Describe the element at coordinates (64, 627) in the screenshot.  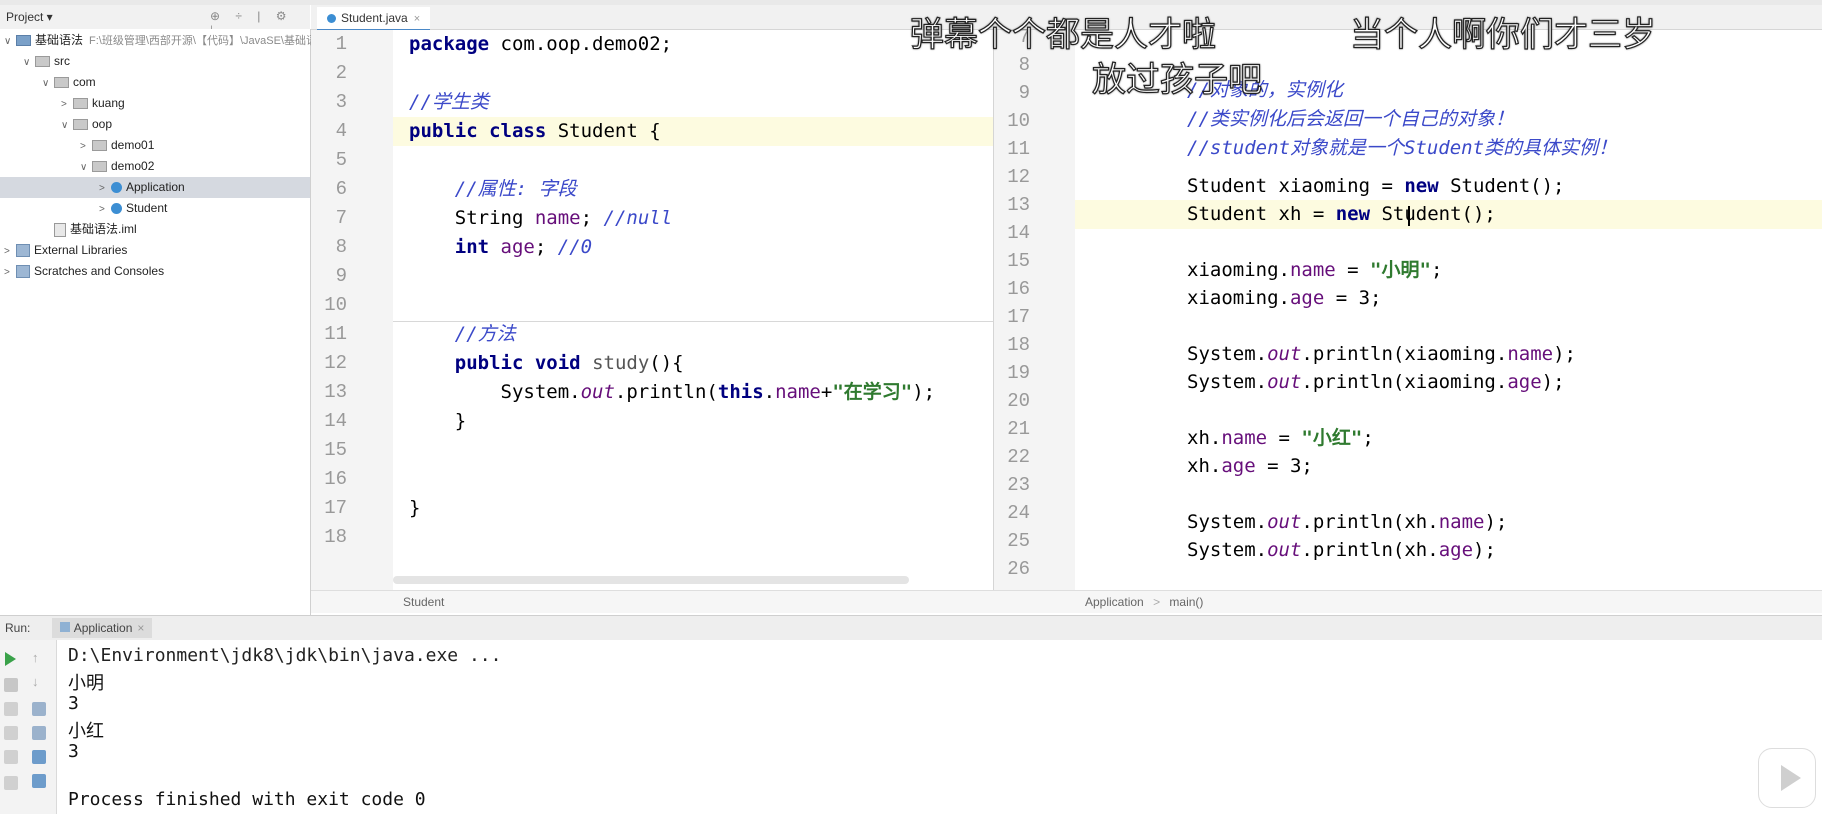
I see `app-run-icon` at that location.